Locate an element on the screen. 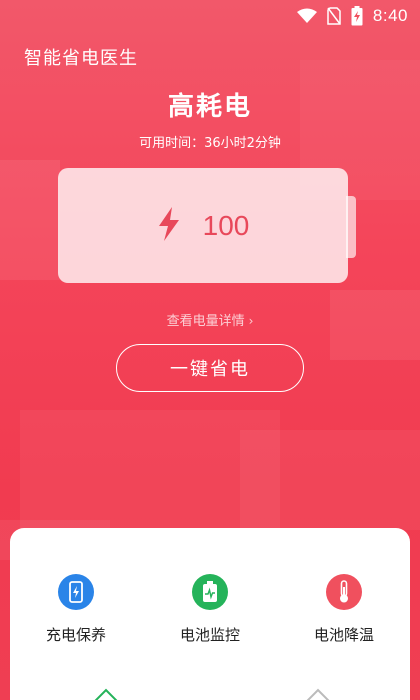 Image resolution: width=420 pixels, height=700 pixels. feature-label: 充电保养 is located at coordinates (75, 635).